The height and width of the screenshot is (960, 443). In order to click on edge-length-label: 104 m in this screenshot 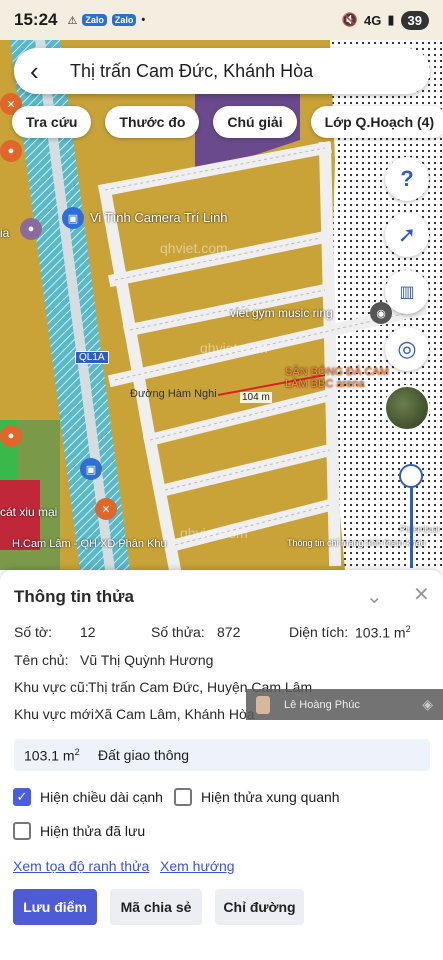, I will do `click(256, 397)`.